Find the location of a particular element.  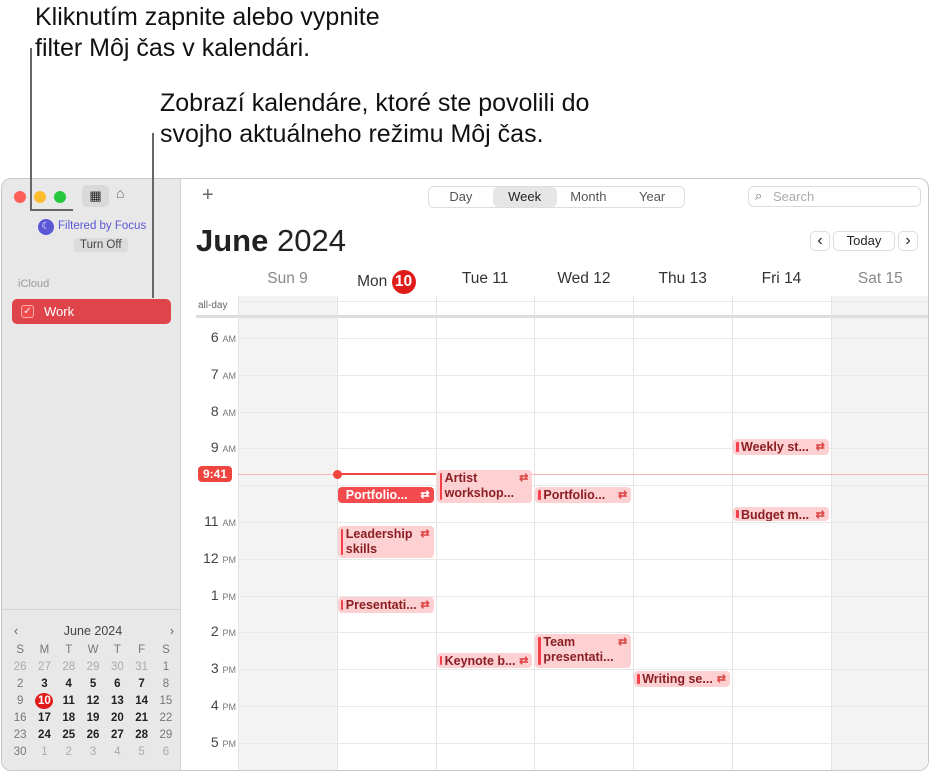

mini-day: 31 is located at coordinates (141, 667).